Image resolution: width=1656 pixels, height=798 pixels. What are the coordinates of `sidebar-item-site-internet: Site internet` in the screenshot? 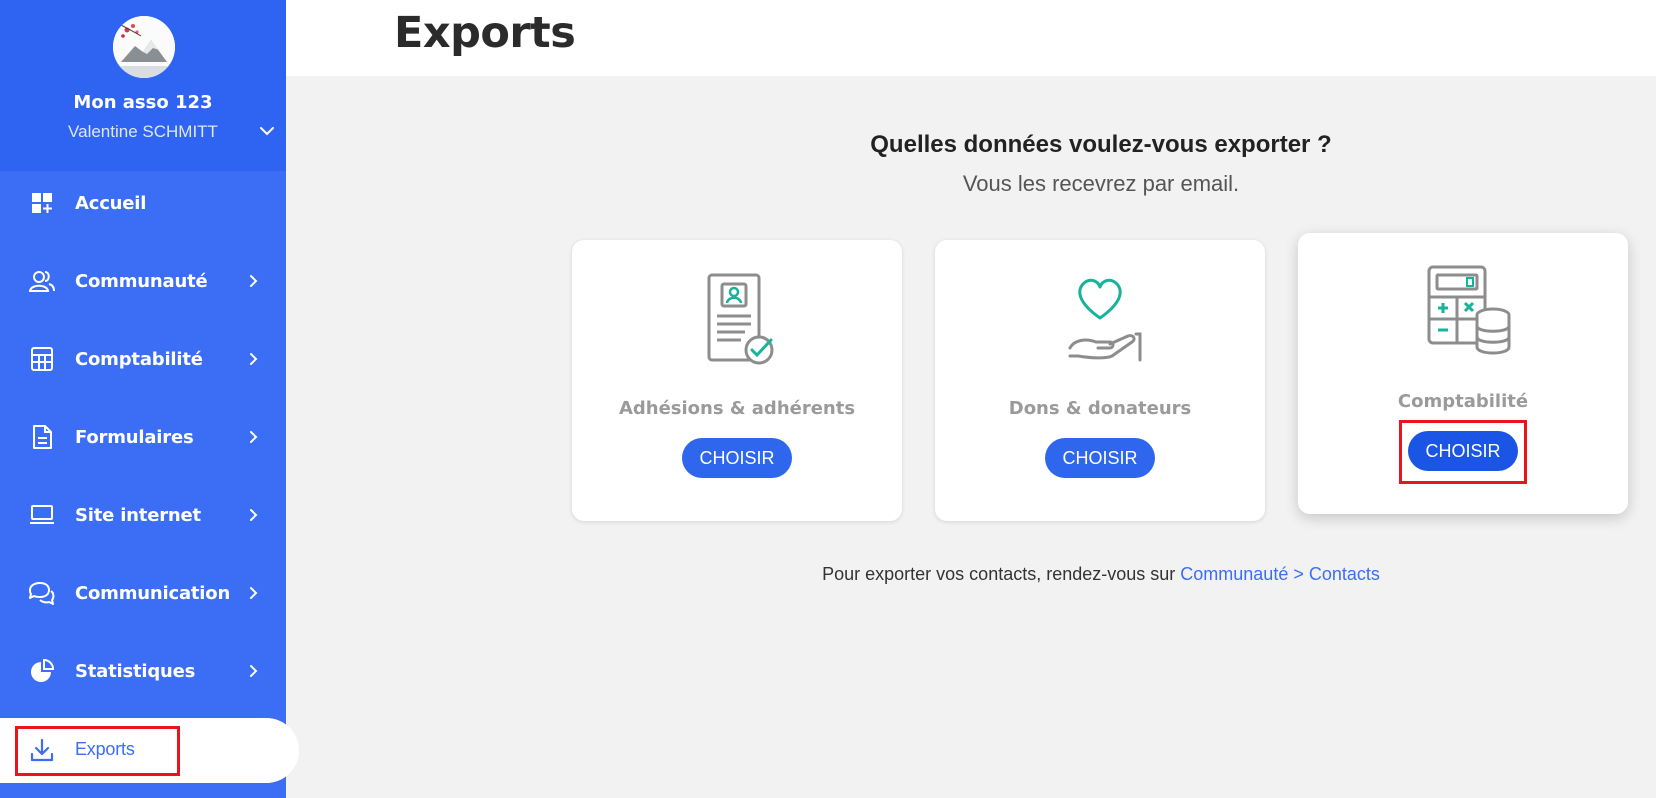 It's located at (143, 515).